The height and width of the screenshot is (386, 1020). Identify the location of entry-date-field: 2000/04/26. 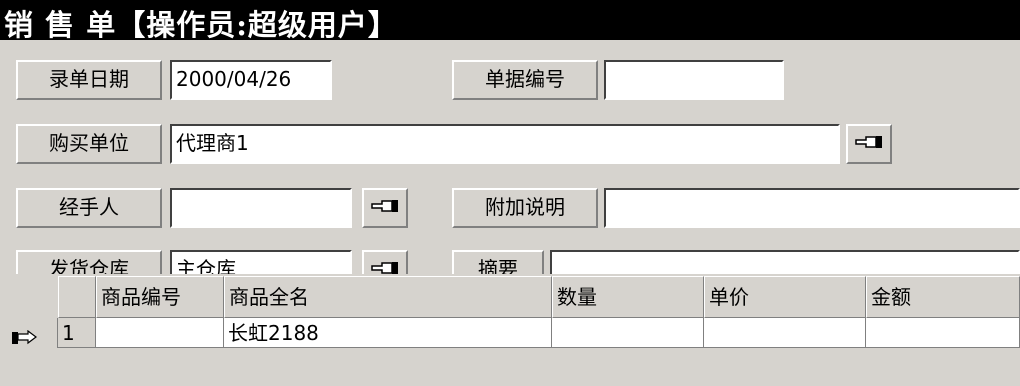
(251, 80).